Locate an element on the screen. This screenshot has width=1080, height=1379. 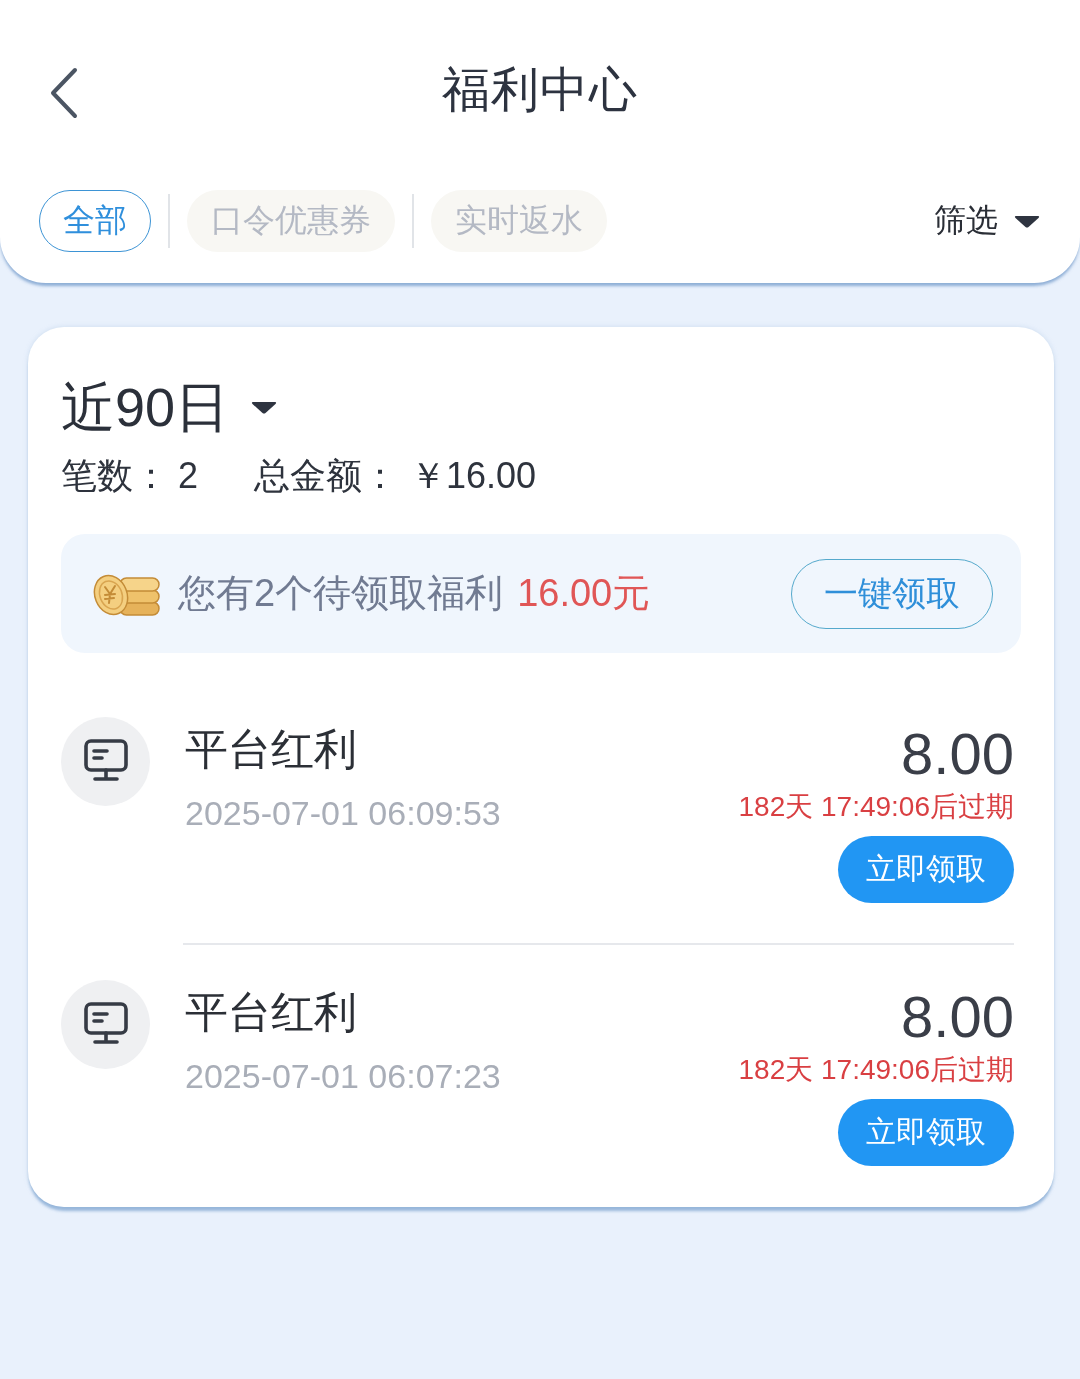
filter-button: 筛选 is located at coordinates (987, 221).